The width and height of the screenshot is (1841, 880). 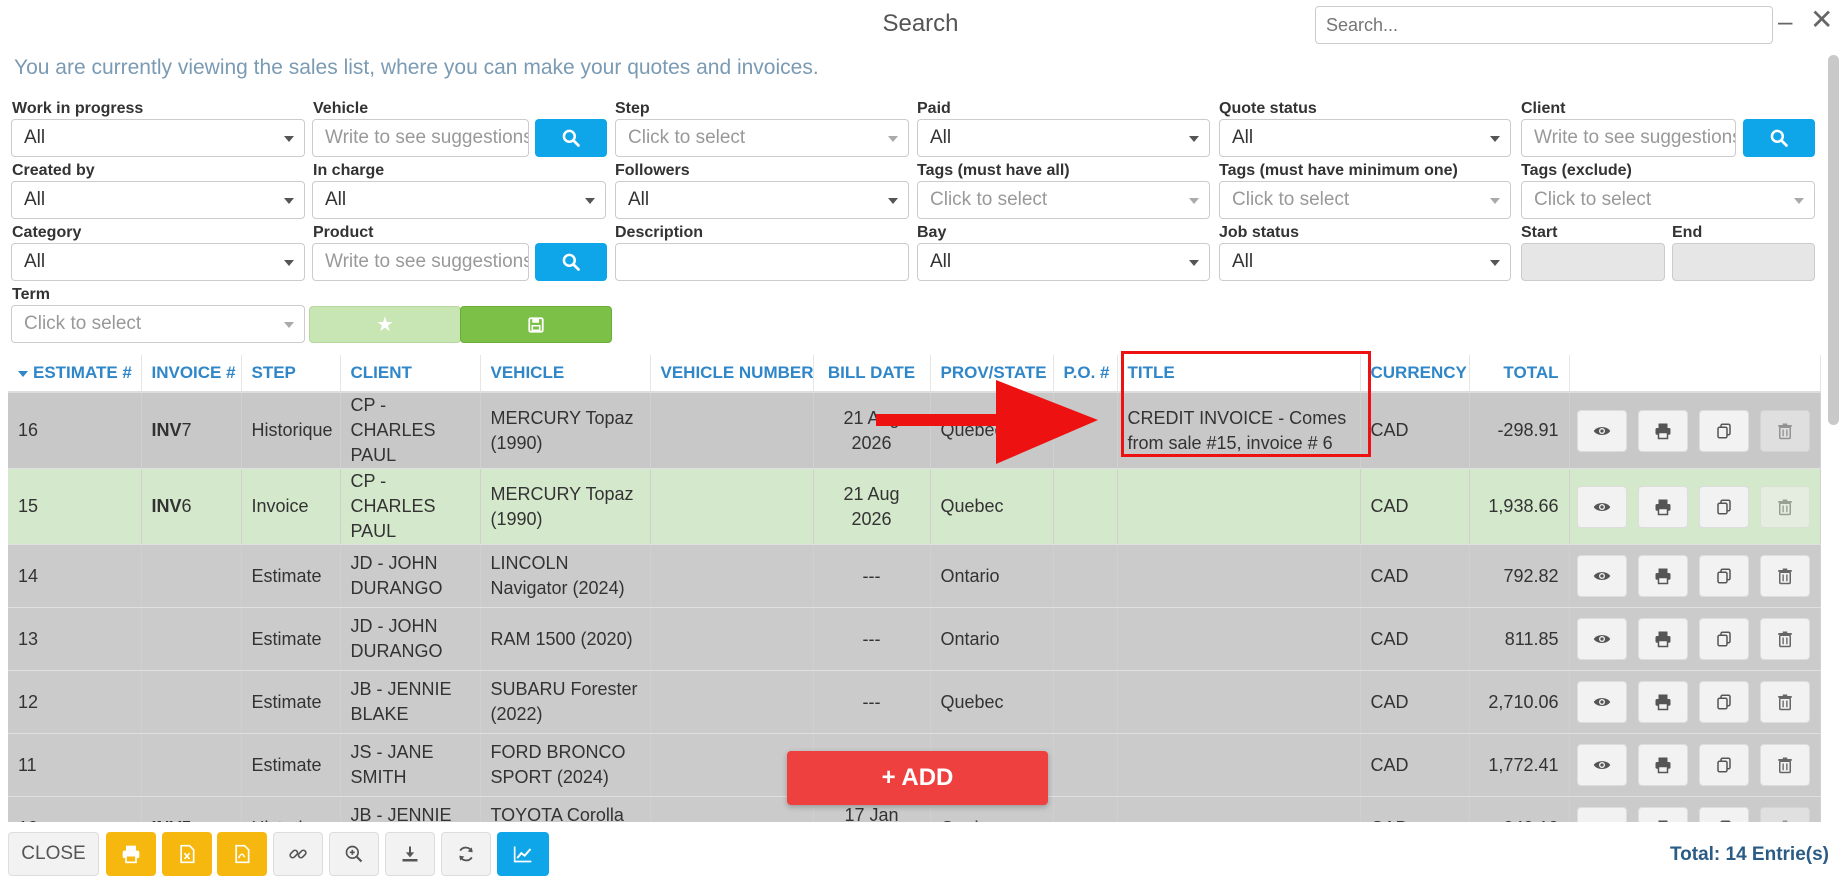 What do you see at coordinates (385, 324) in the screenshot?
I see `favorite-filter-button: ★` at bounding box center [385, 324].